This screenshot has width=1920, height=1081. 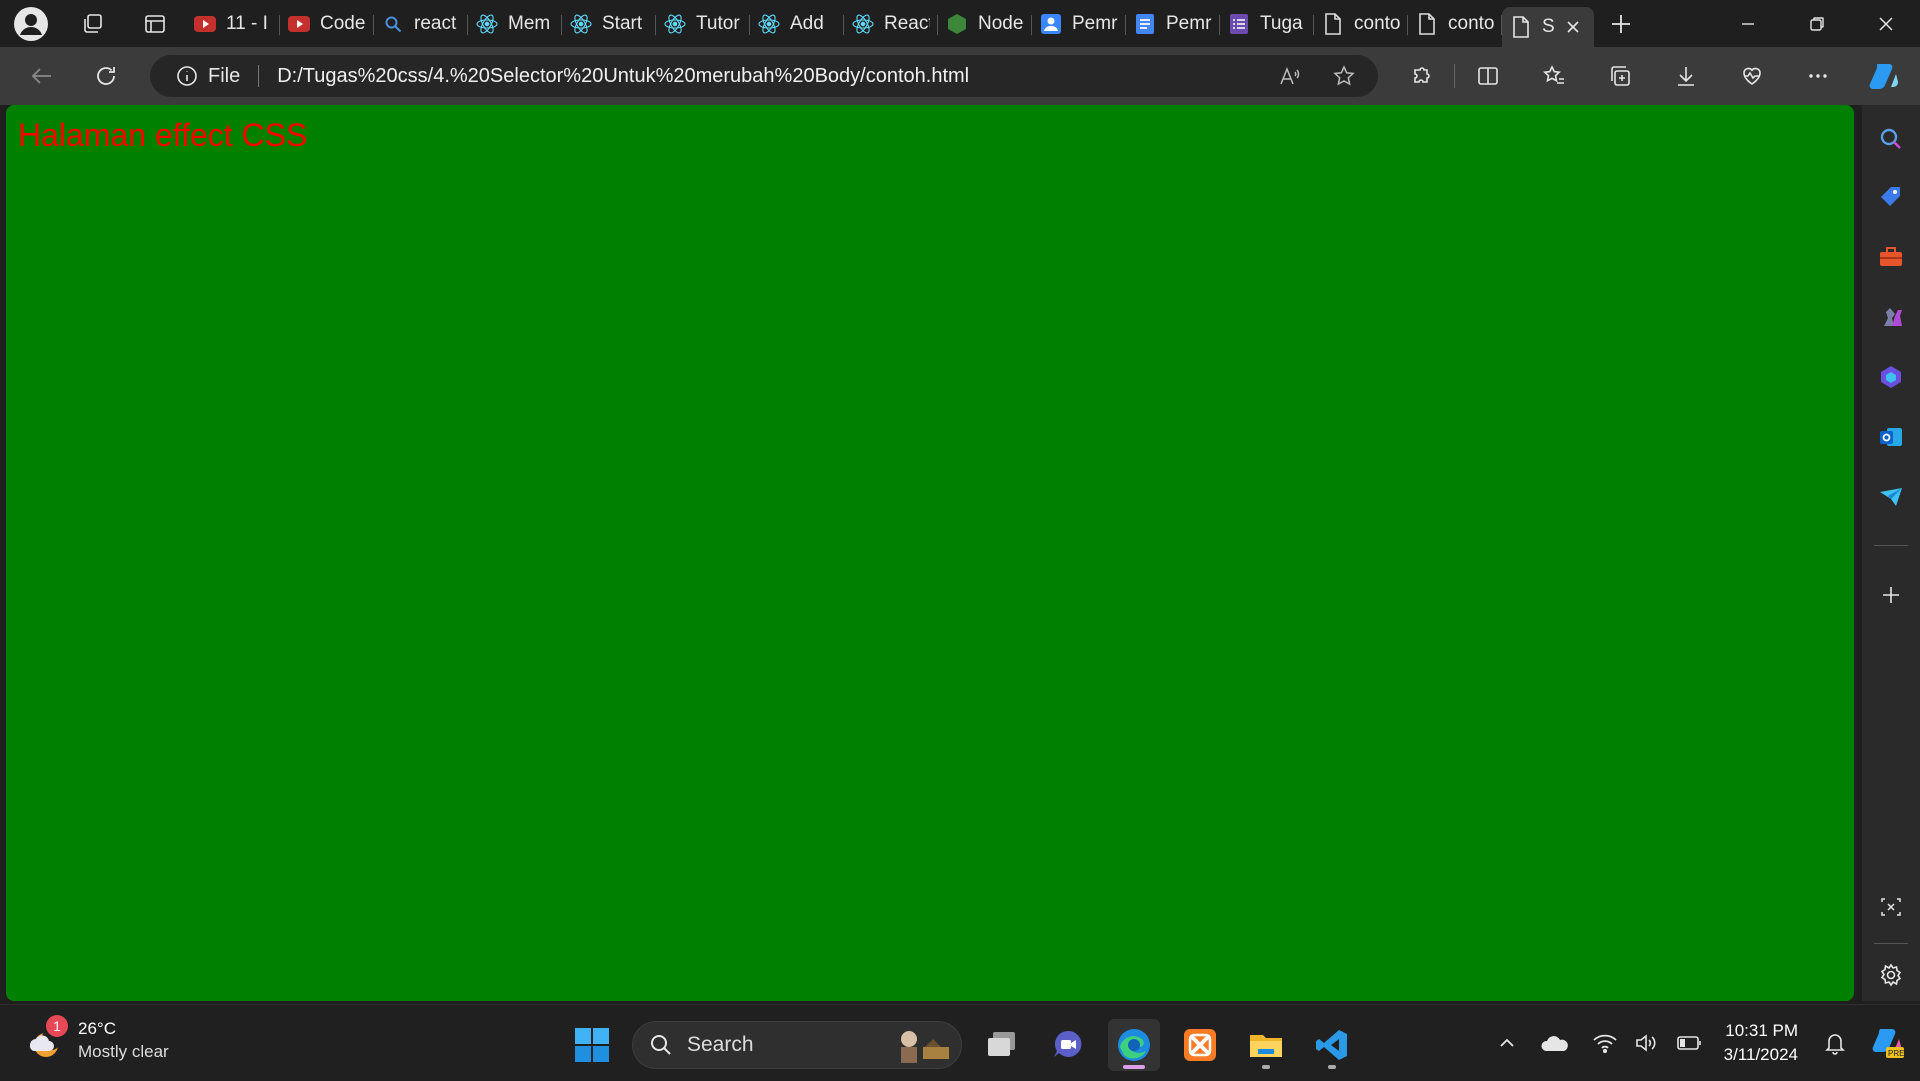 I want to click on contacts-icon, so click(x=1051, y=24).